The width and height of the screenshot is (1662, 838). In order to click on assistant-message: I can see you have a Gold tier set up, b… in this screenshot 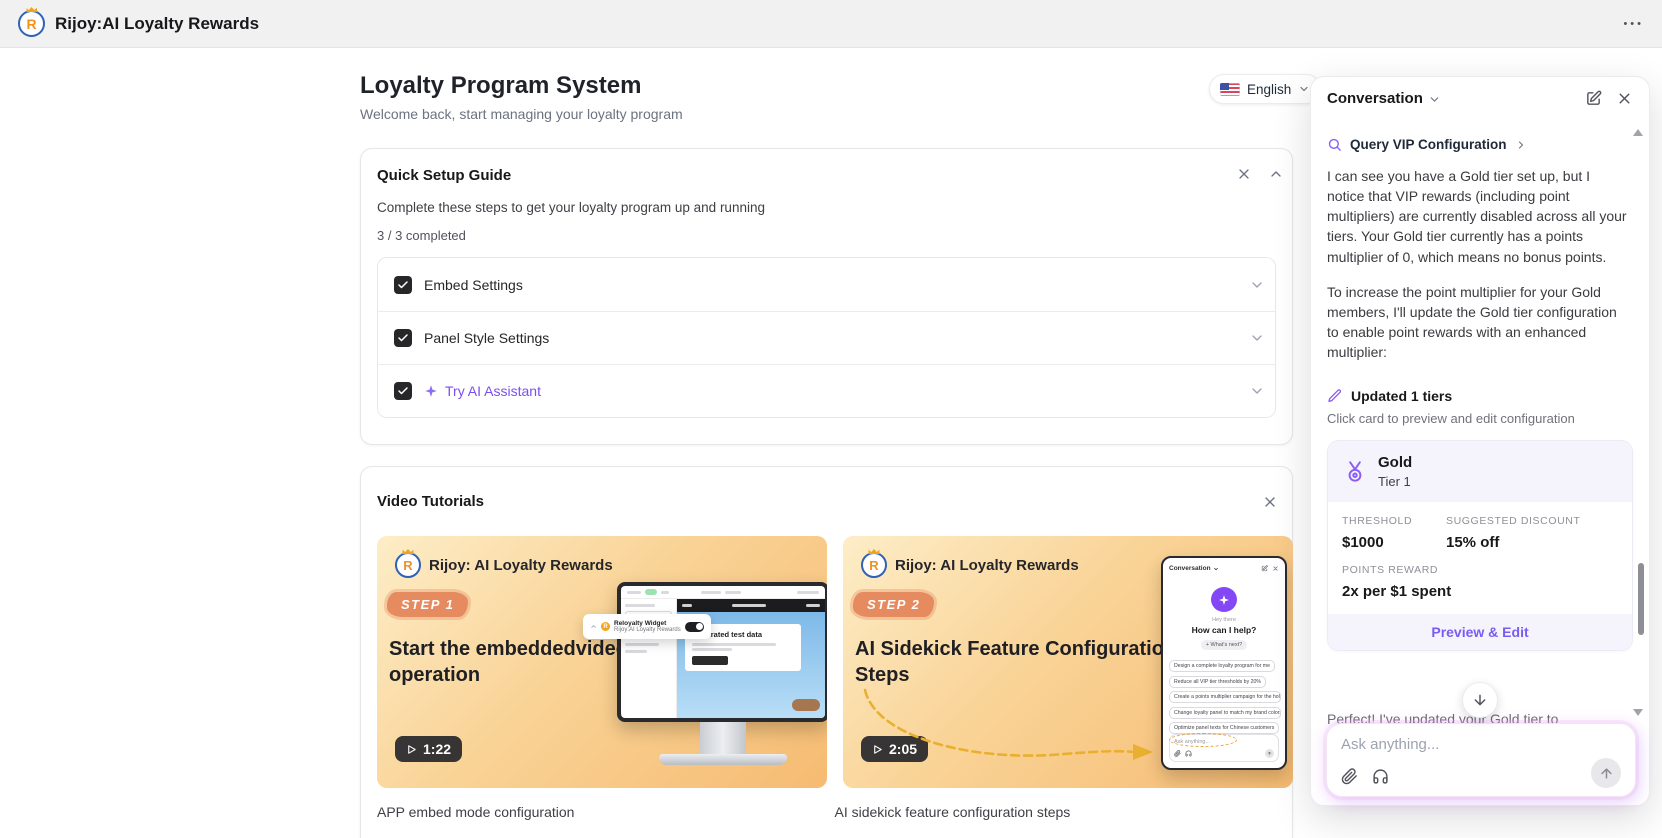, I will do `click(1477, 216)`.